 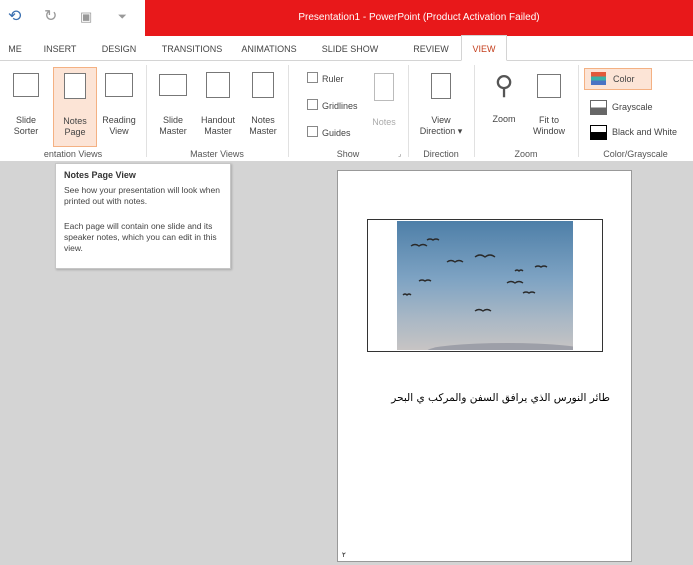 I want to click on zoom-label: Zoom, so click(x=504, y=119).